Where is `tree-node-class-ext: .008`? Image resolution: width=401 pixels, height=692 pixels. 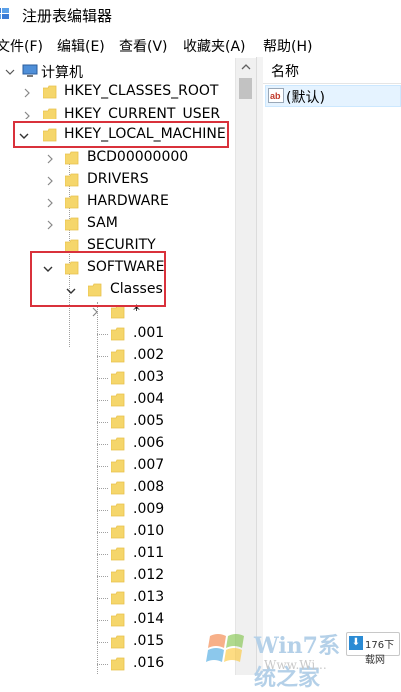 tree-node-class-ext: .008 is located at coordinates (115, 489).